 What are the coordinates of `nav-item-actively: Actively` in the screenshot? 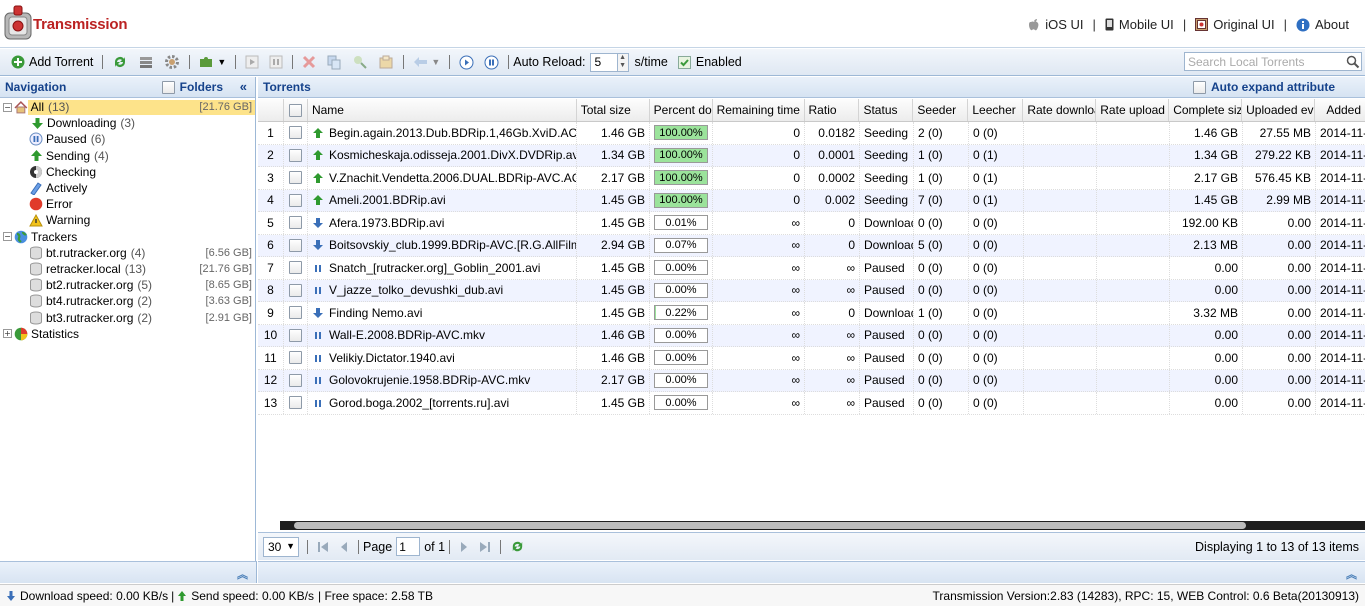 It's located at (127, 188).